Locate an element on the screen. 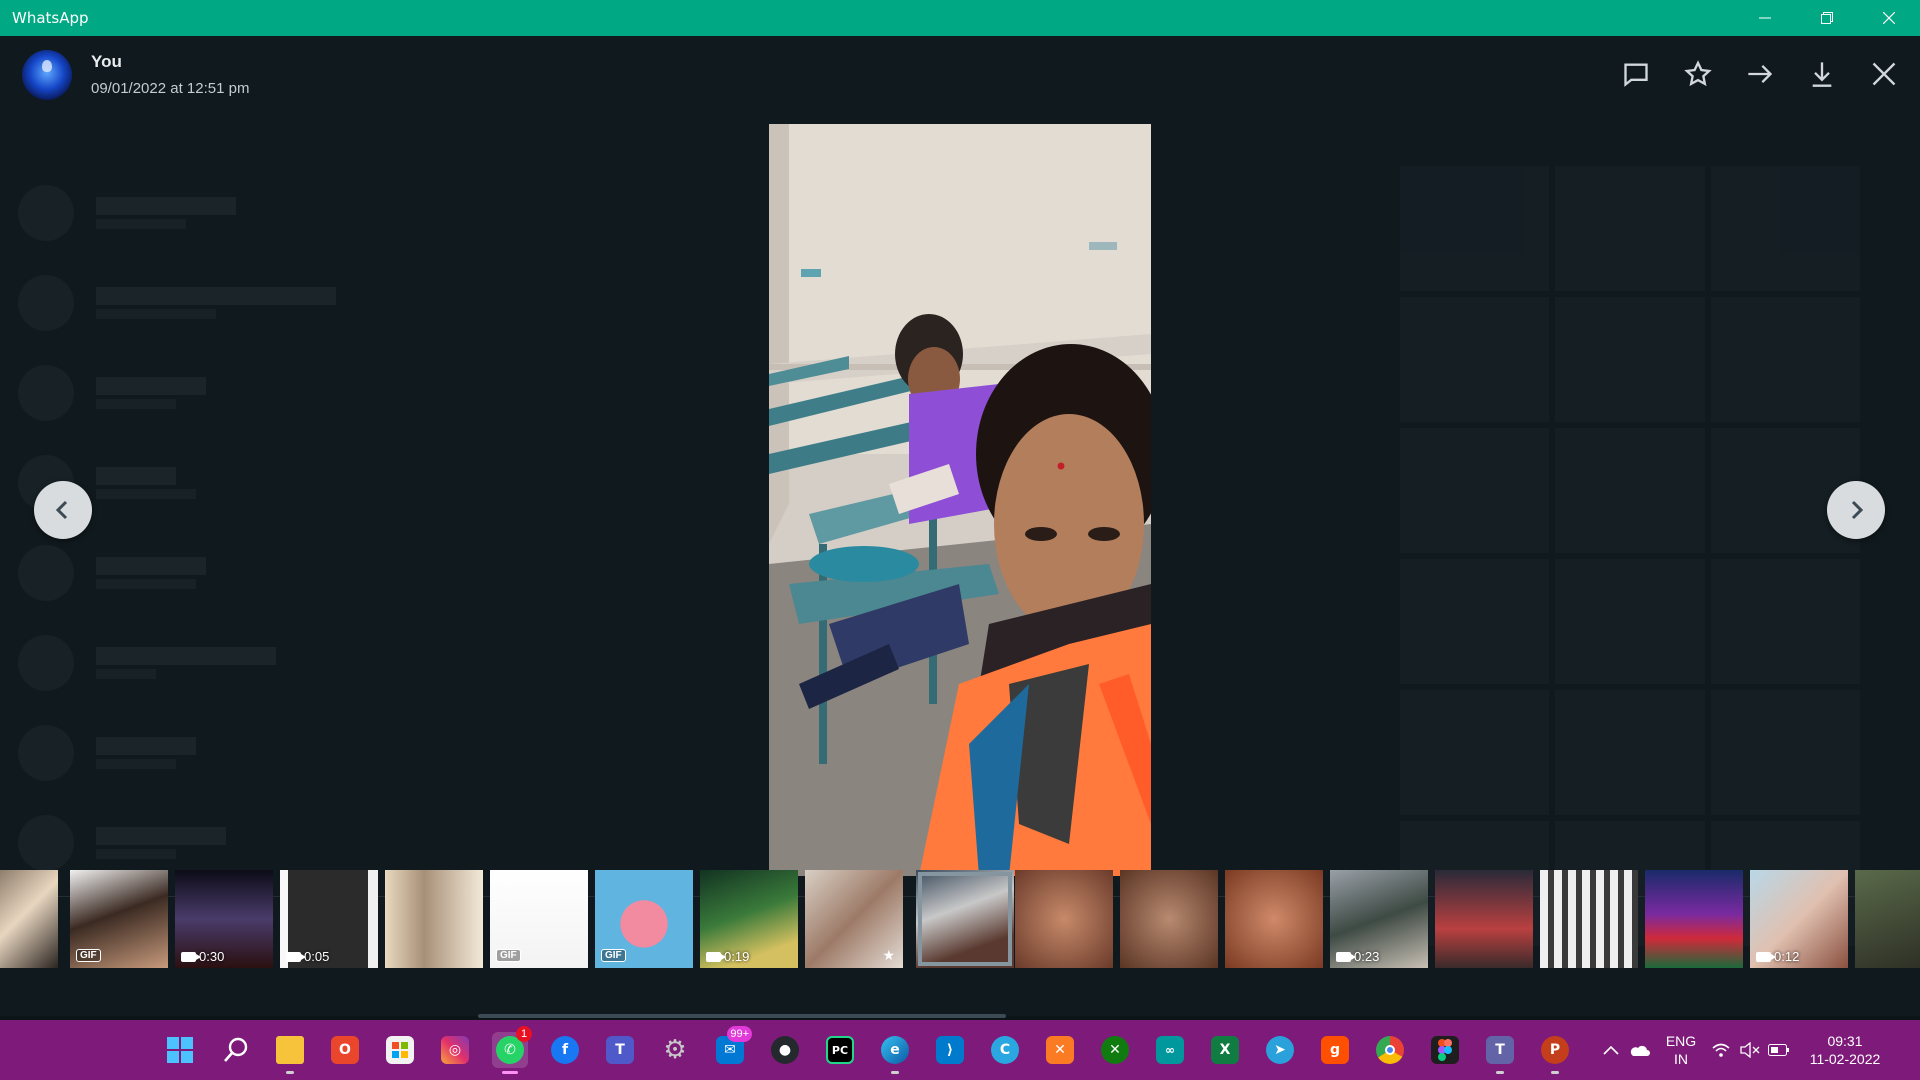  wifi-icon is located at coordinates (1721, 1050).